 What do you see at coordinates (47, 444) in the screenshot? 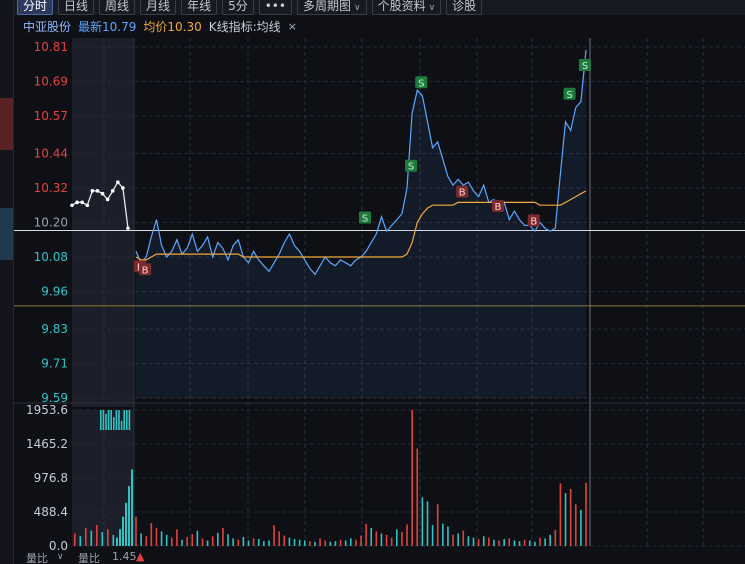
I see `volume-tick-label: 1465.2` at bounding box center [47, 444].